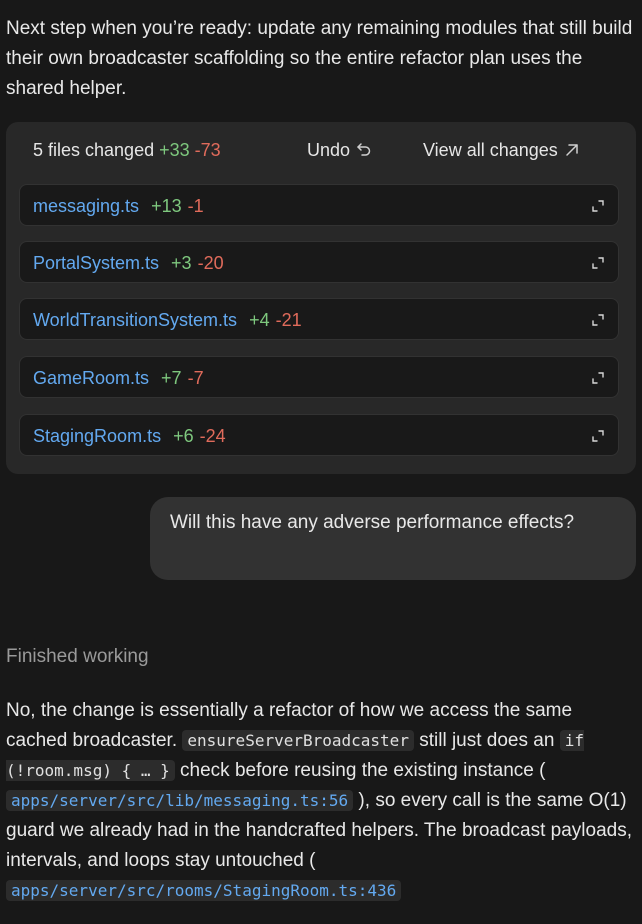 This screenshot has height=924, width=642. What do you see at coordinates (329, 150) in the screenshot?
I see `undo-label: Undo` at bounding box center [329, 150].